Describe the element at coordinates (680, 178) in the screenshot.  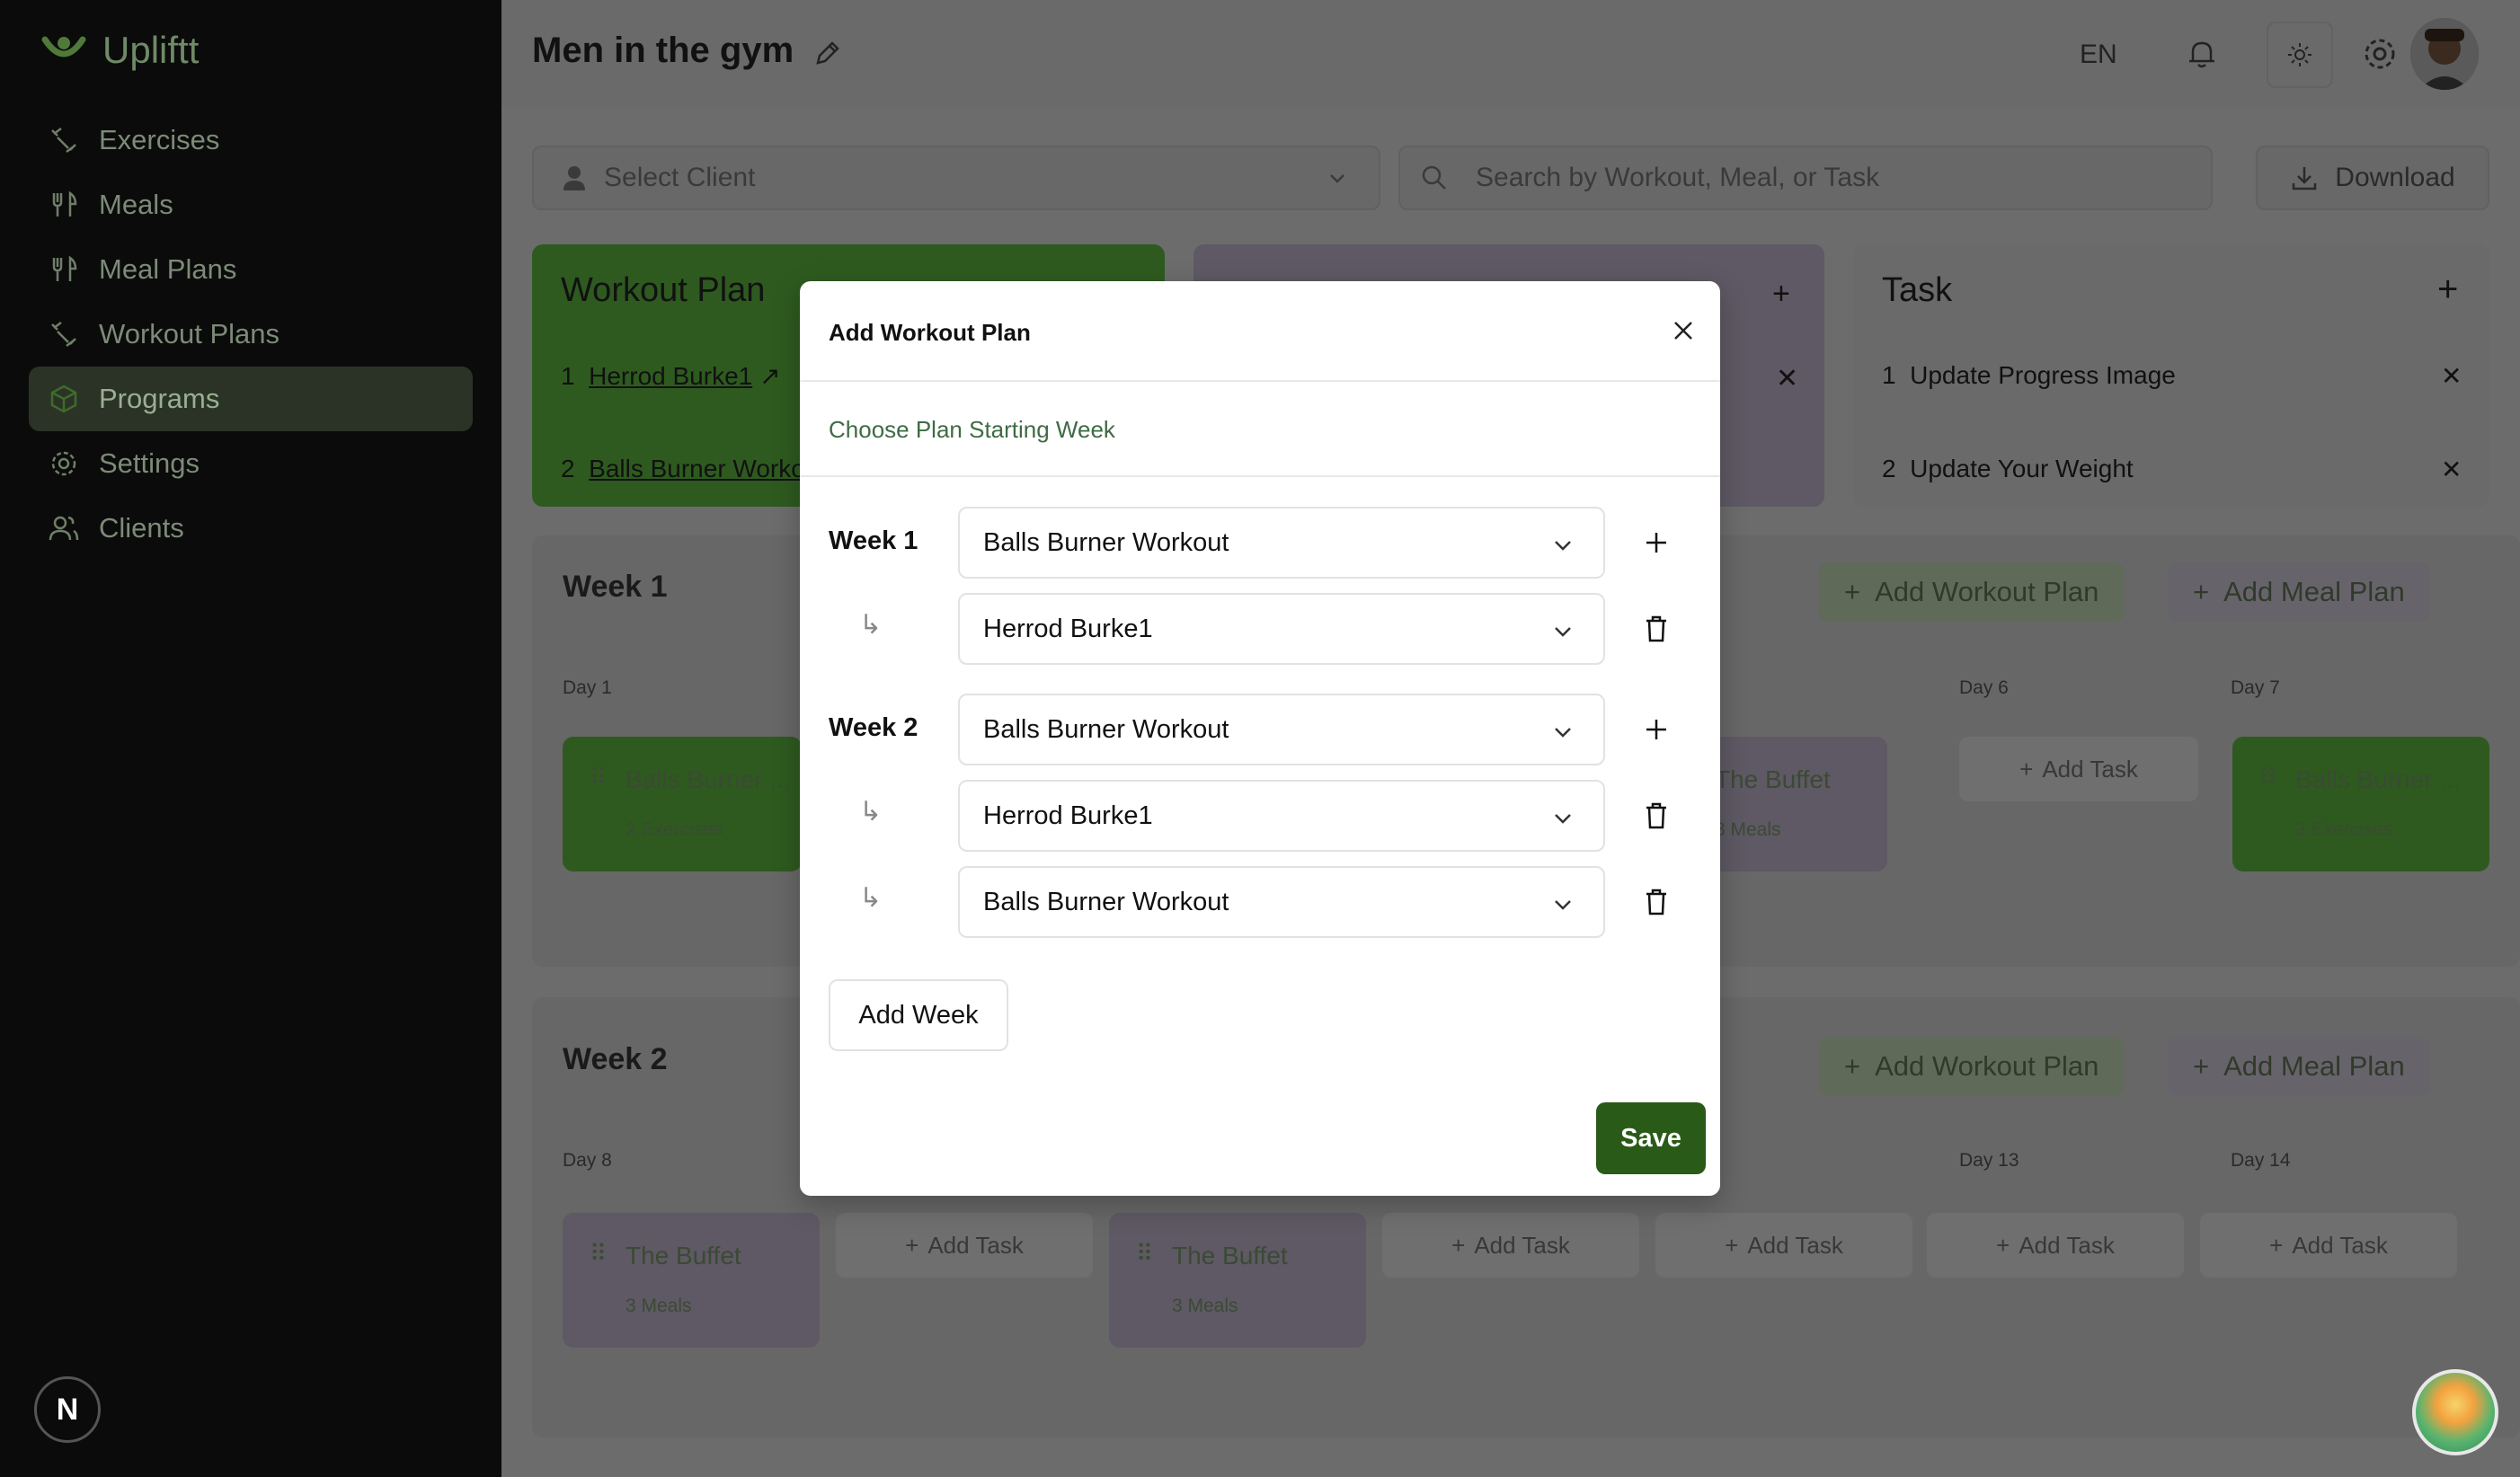
I see `select-client-label: Select Client` at that location.